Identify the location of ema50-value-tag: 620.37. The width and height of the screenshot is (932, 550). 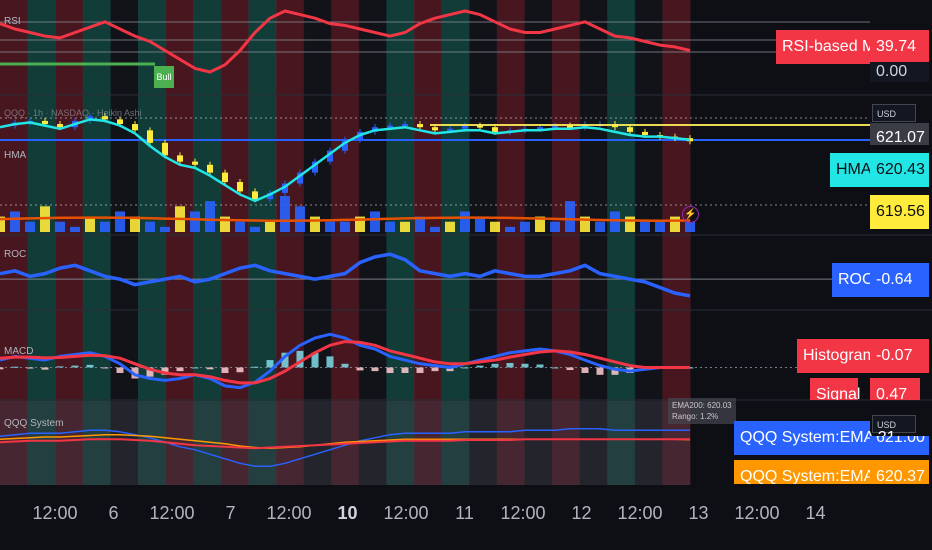
(899, 472).